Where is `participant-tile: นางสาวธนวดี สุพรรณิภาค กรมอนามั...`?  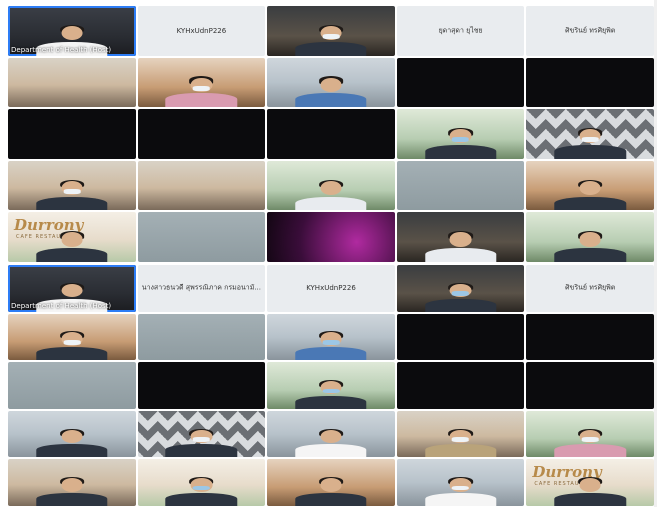 participant-tile: นางสาวธนวดี สุพรรณิภาค กรมอนามั... is located at coordinates (201, 288).